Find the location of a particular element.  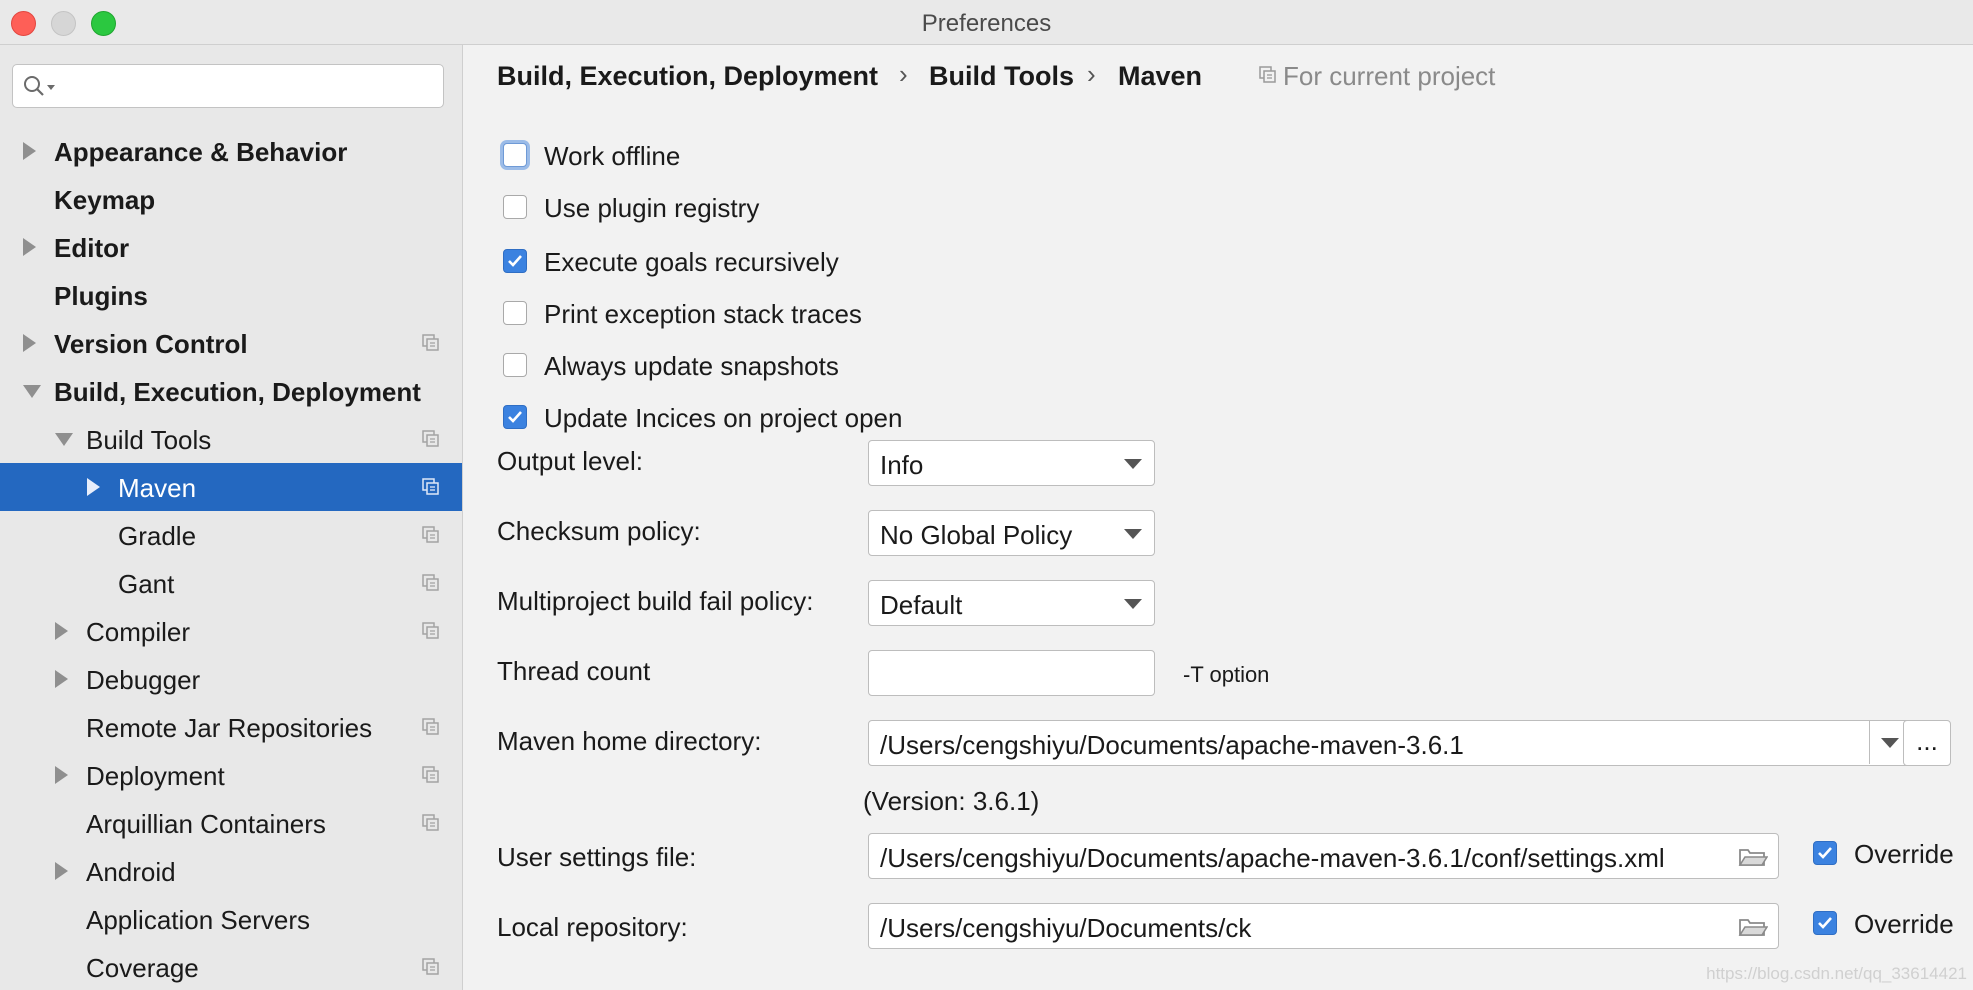

sidebar-item-compiler: Compiler is located at coordinates (231, 631).